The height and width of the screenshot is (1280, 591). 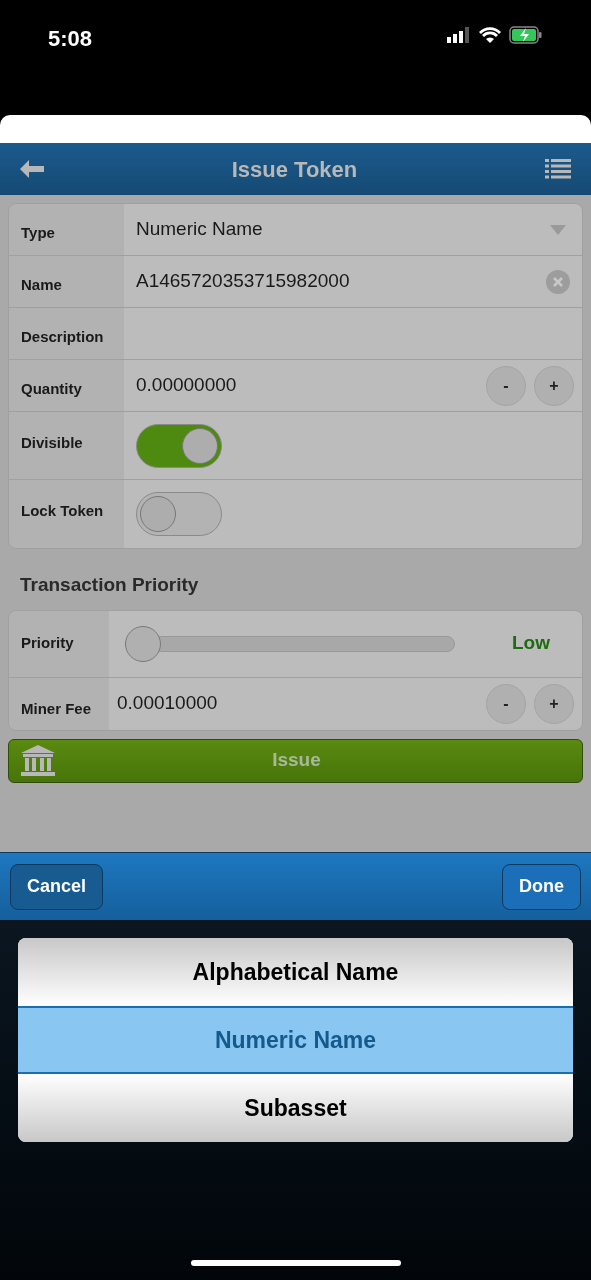 I want to click on field-label: Priority, so click(x=47, y=642).